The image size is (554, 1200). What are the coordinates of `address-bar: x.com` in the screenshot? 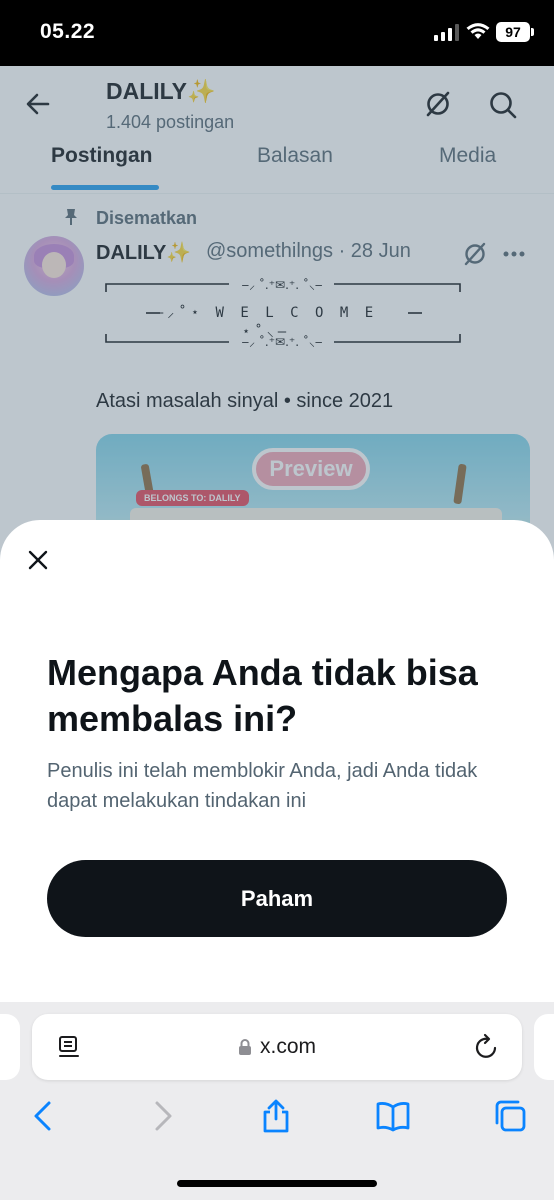 It's located at (277, 1047).